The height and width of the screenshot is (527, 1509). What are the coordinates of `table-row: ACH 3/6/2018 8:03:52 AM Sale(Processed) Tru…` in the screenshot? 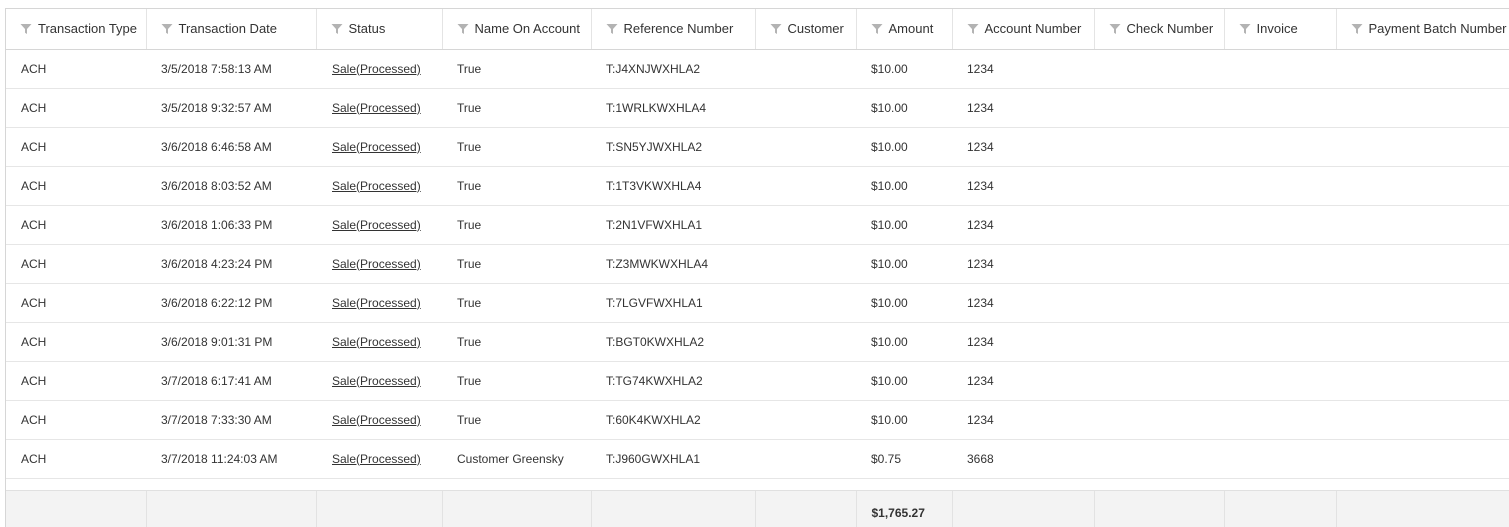 It's located at (757, 186).